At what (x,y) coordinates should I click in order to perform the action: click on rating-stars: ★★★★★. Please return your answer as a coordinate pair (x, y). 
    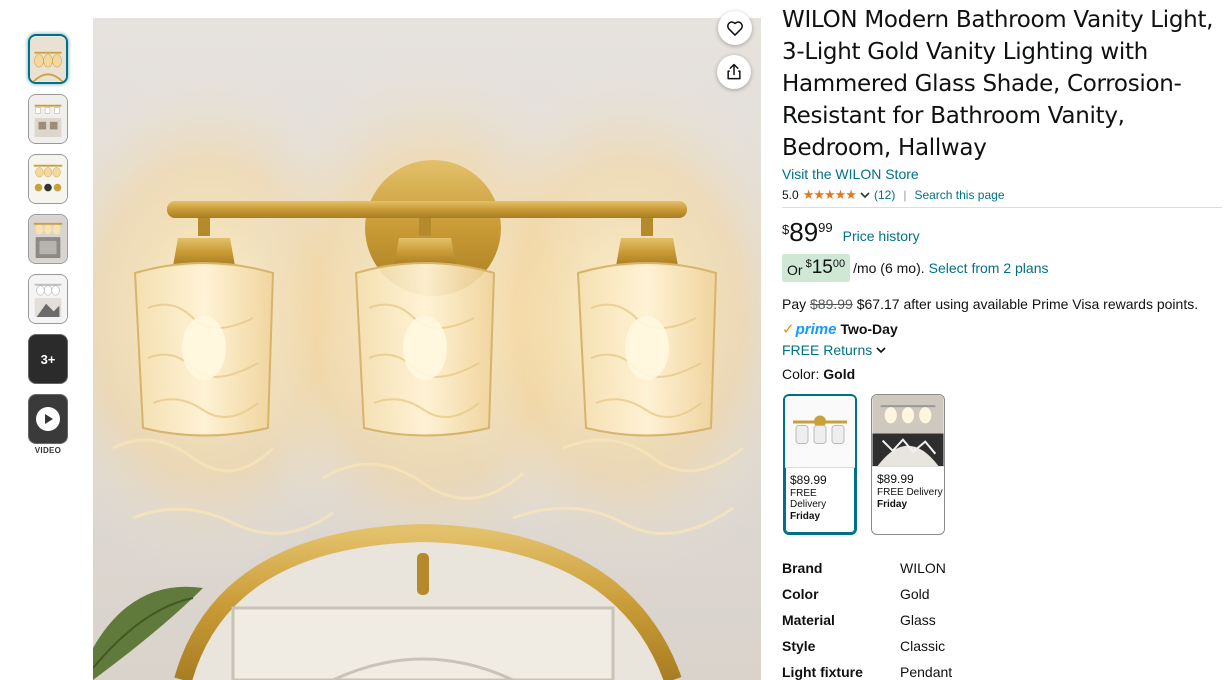
    Looking at the image, I should click on (830, 195).